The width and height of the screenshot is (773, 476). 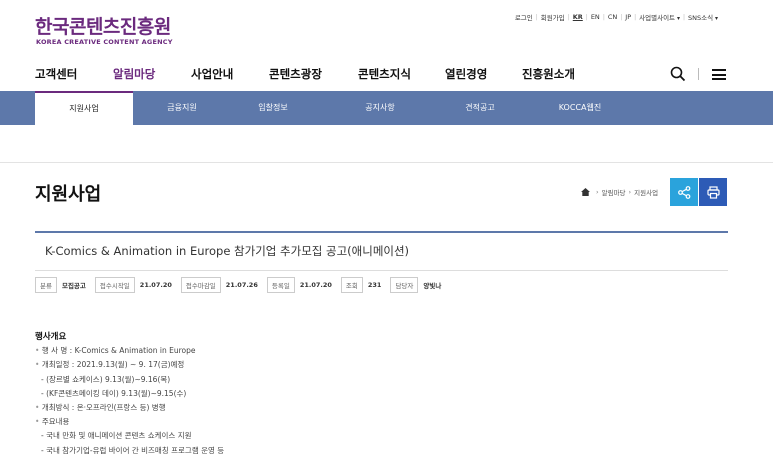 I want to click on breadcrumb-item: 알림마당, so click(x=614, y=192).